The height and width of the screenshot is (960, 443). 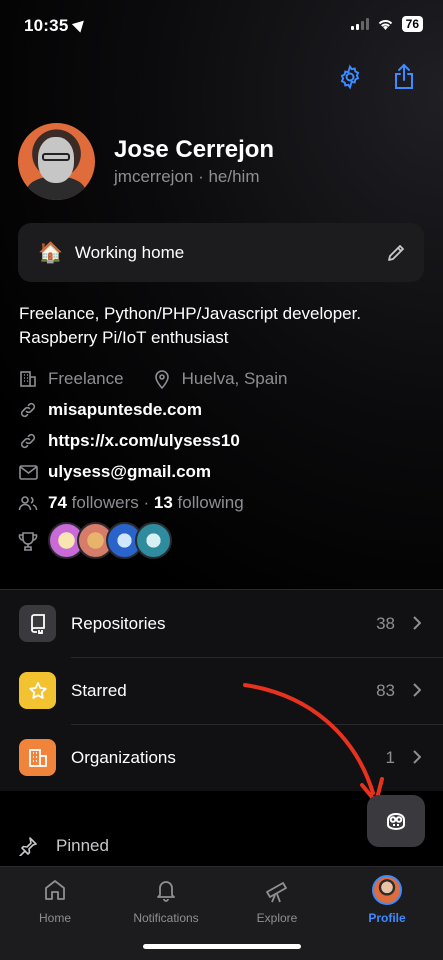 I want to click on social-link: https://x.com/ulysess10, so click(x=144, y=441).